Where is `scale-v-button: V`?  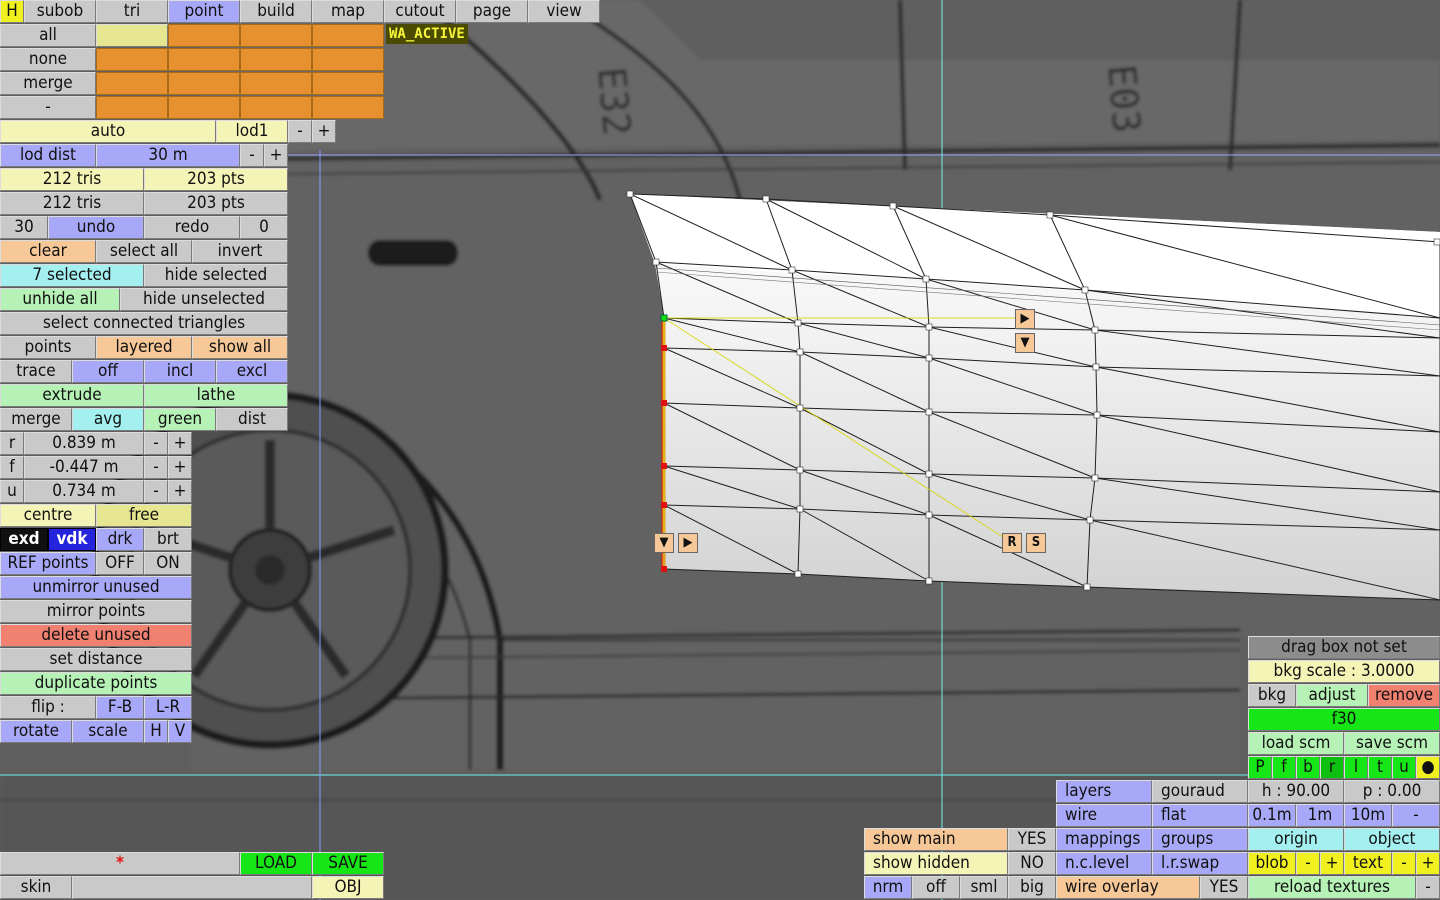
scale-v-button: V is located at coordinates (180, 731).